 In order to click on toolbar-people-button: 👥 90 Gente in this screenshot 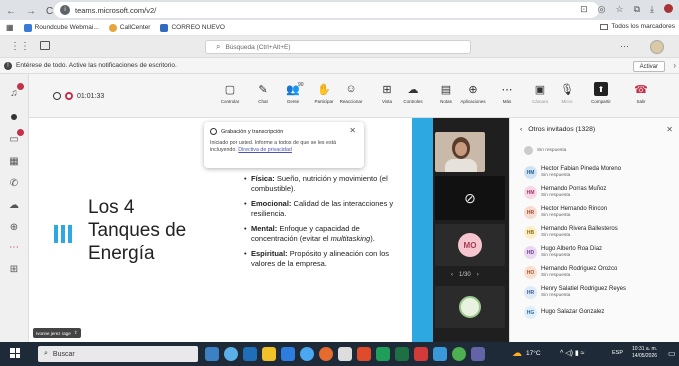, I will do `click(293, 93)`.